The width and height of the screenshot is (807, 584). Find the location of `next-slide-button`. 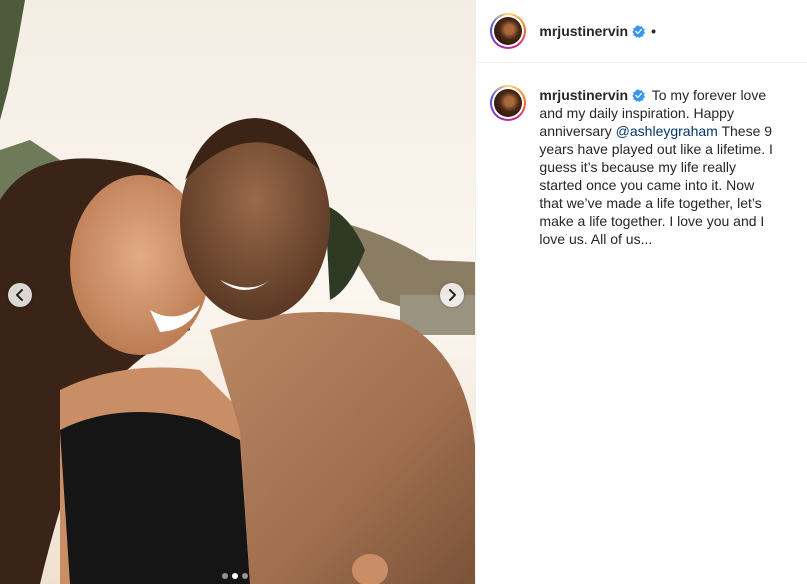

next-slide-button is located at coordinates (452, 295).